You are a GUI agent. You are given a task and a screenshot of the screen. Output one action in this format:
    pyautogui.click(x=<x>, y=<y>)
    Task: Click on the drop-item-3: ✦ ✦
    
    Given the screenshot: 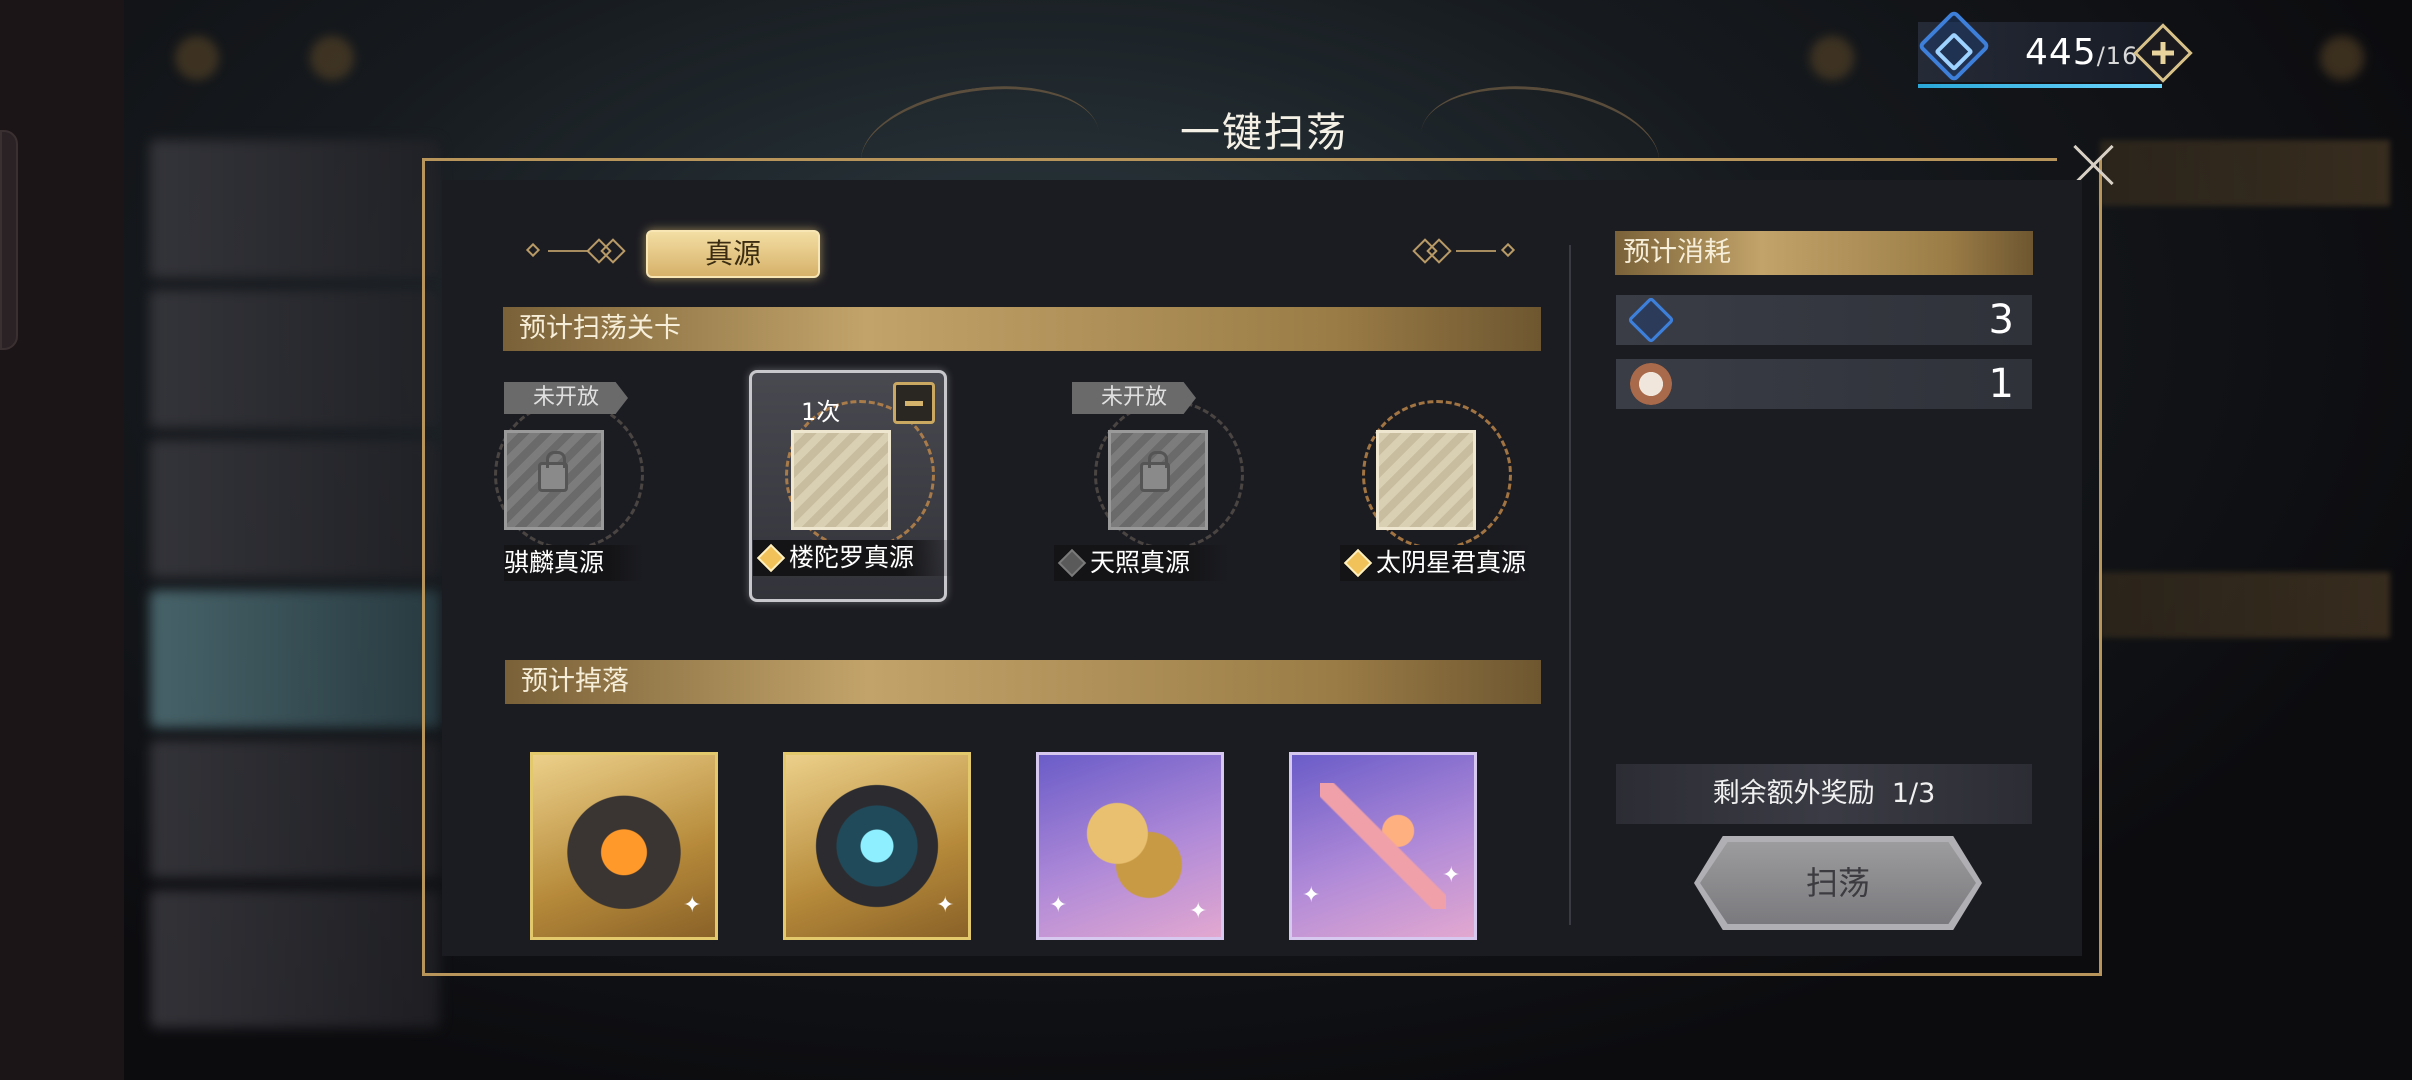 What is the action you would take?
    pyautogui.click(x=1130, y=846)
    